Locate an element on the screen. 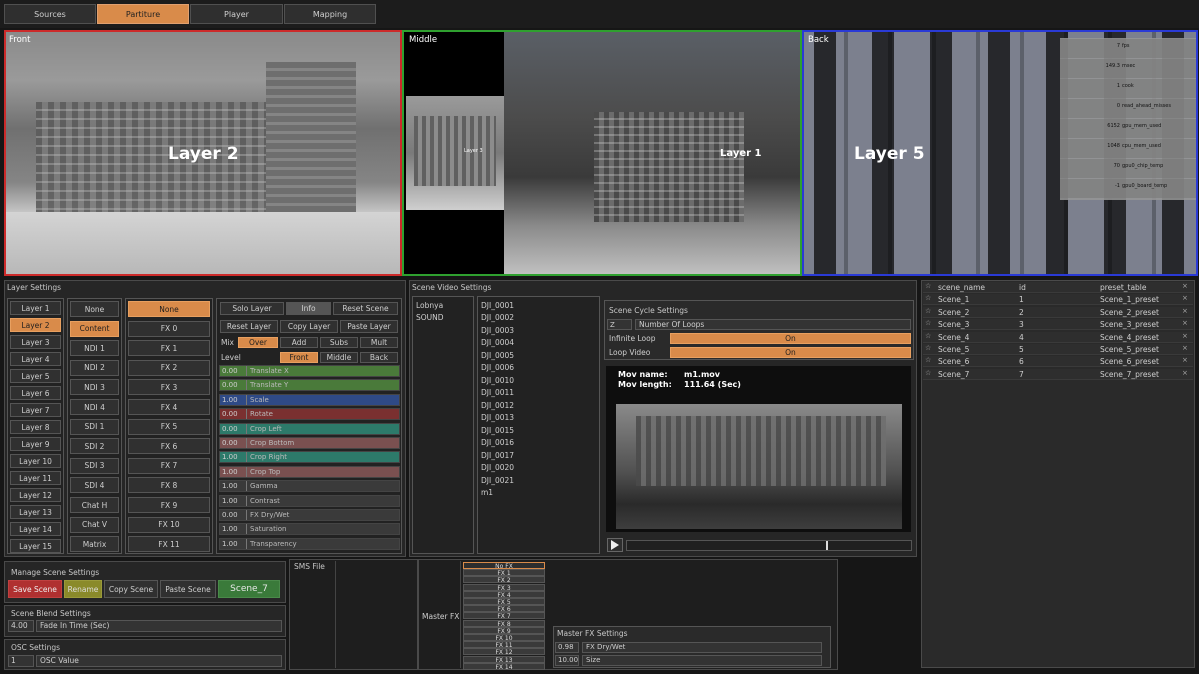  osc-value: 1 is located at coordinates (21, 661).